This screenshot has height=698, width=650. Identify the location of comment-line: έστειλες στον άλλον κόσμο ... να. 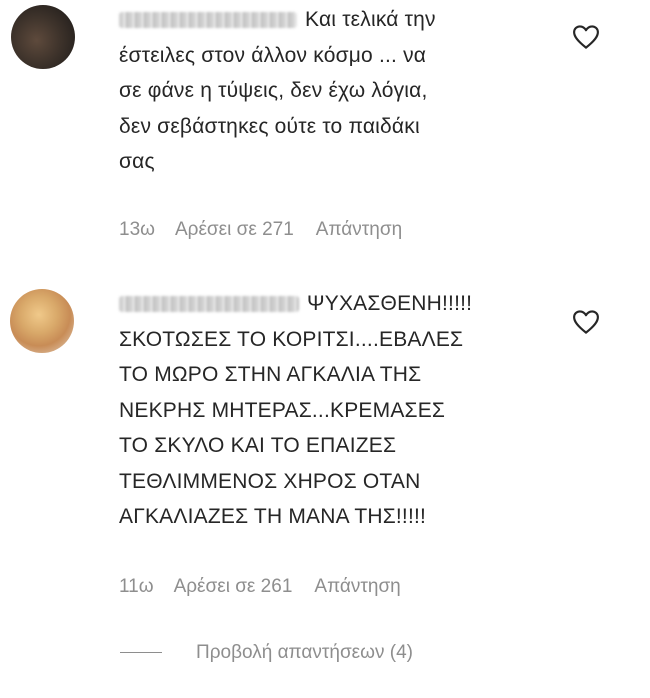
(273, 55).